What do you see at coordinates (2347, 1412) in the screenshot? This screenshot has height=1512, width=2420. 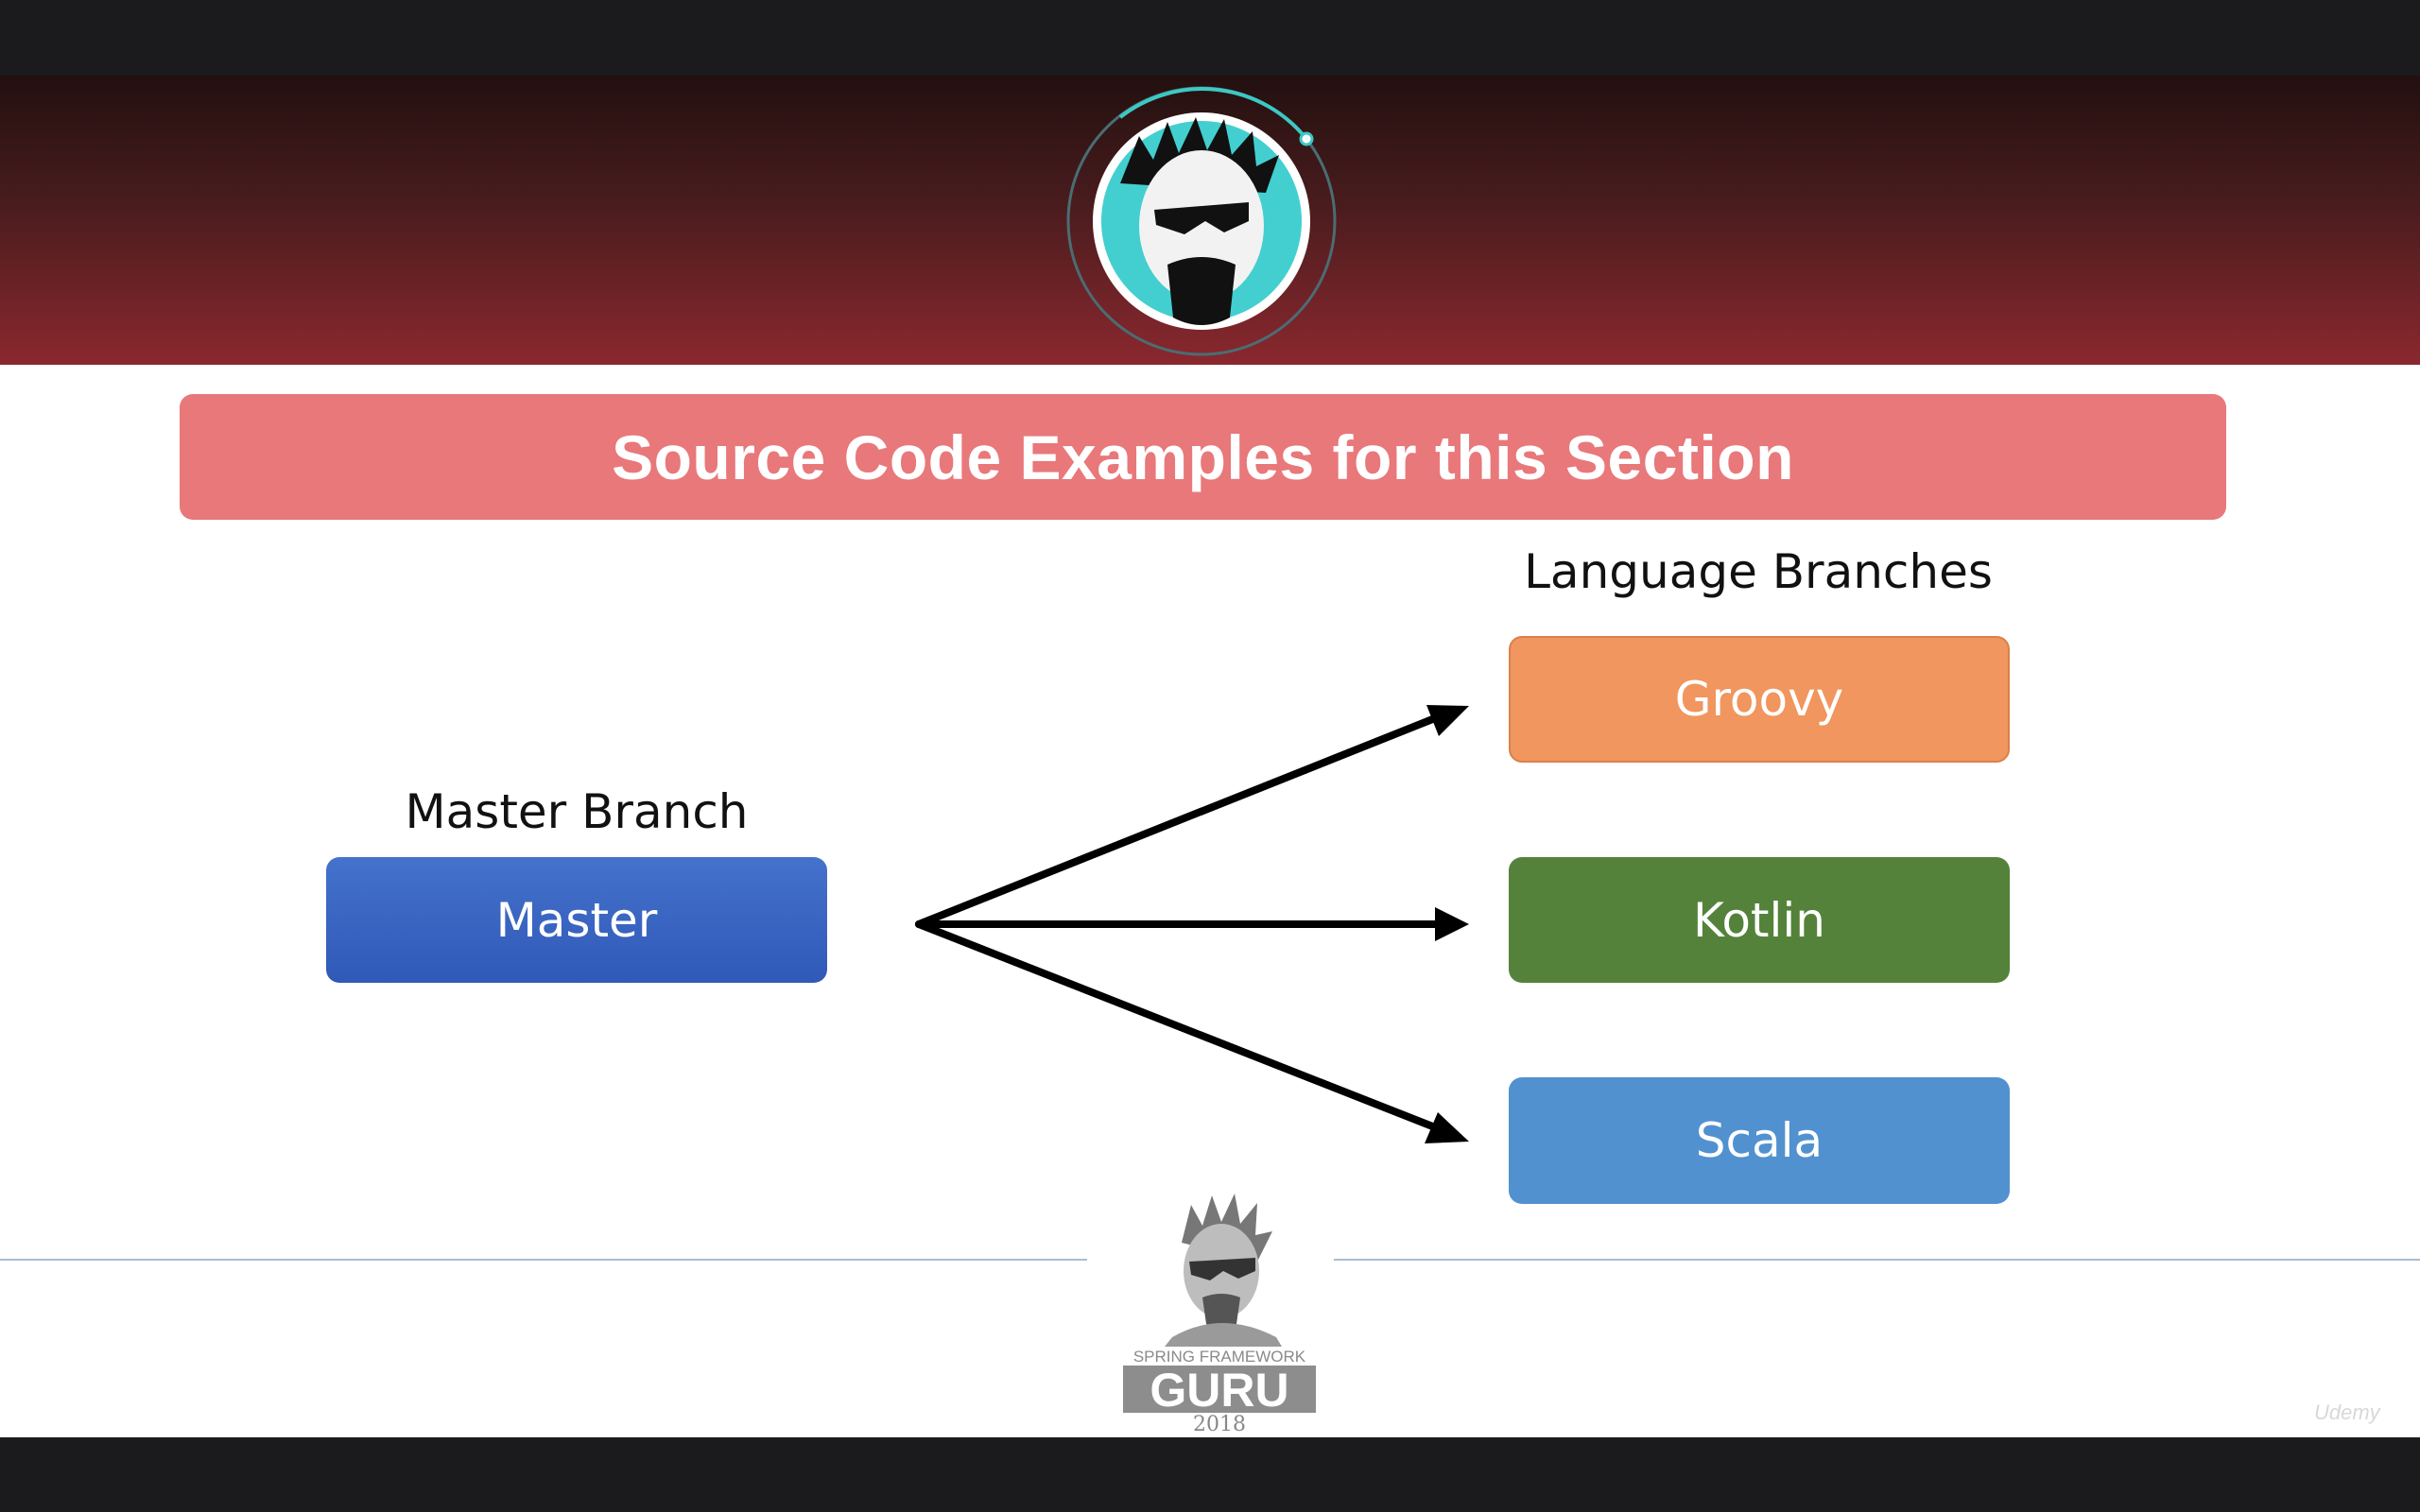 I see `udemy-watermark: Udemy` at bounding box center [2347, 1412].